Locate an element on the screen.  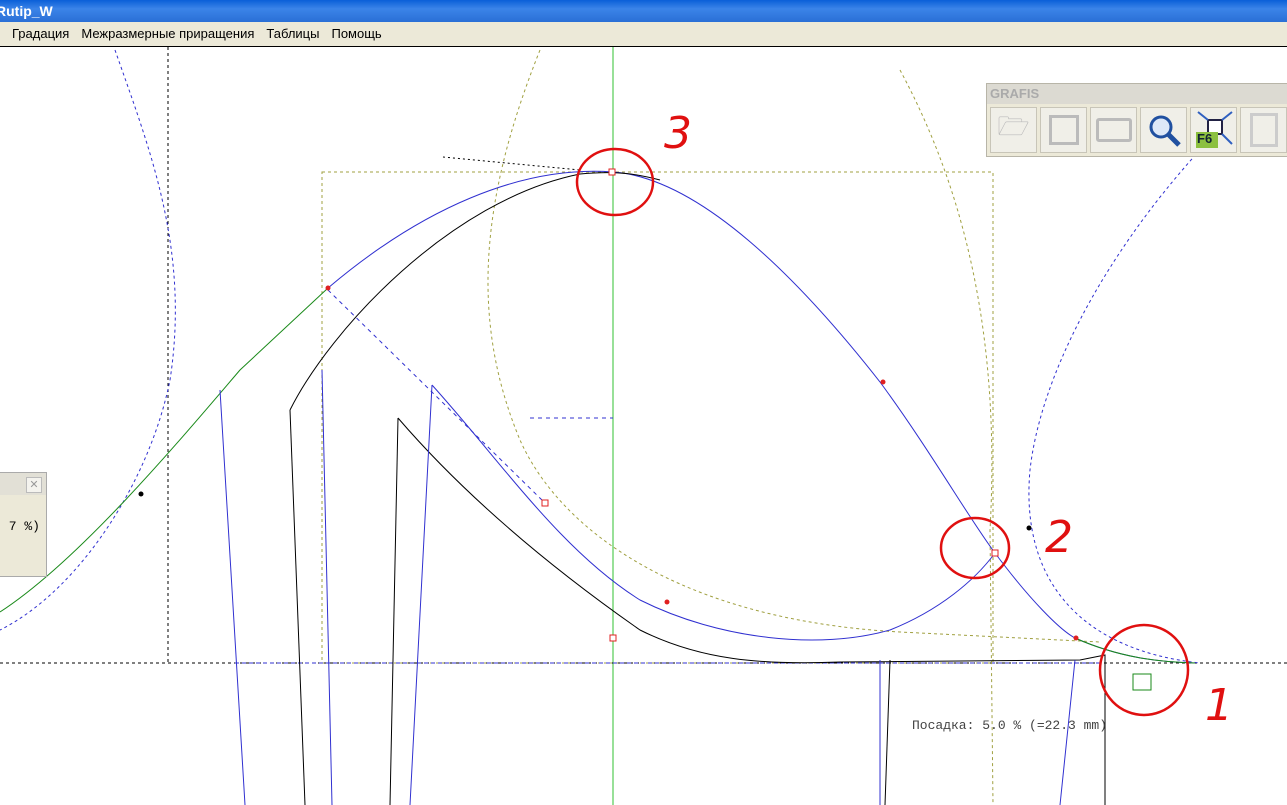
annotation-2: 2 is located at coordinates (1059, 537).